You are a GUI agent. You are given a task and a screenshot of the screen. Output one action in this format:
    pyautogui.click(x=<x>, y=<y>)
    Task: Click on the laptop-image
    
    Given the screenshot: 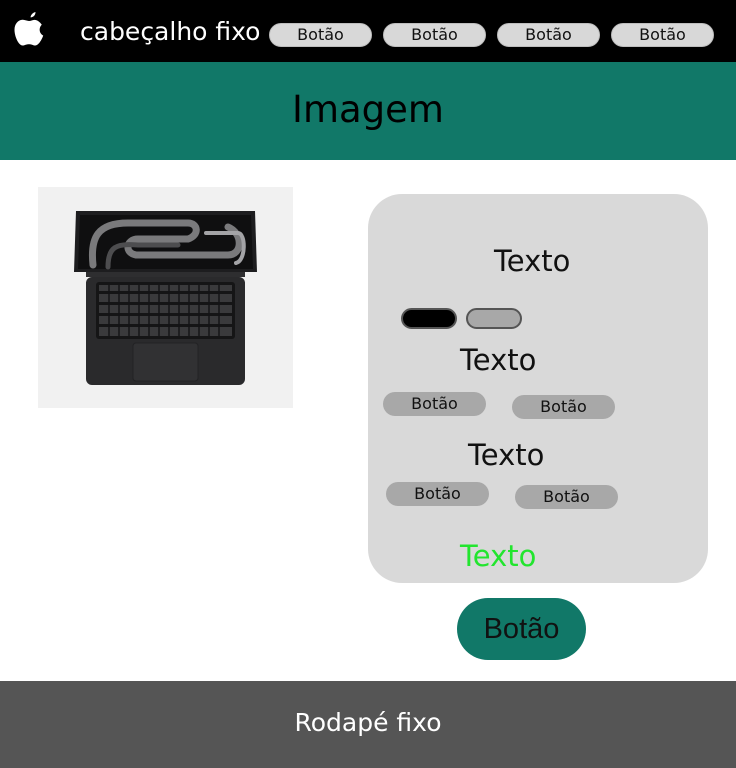 What is the action you would take?
    pyautogui.click(x=165, y=297)
    